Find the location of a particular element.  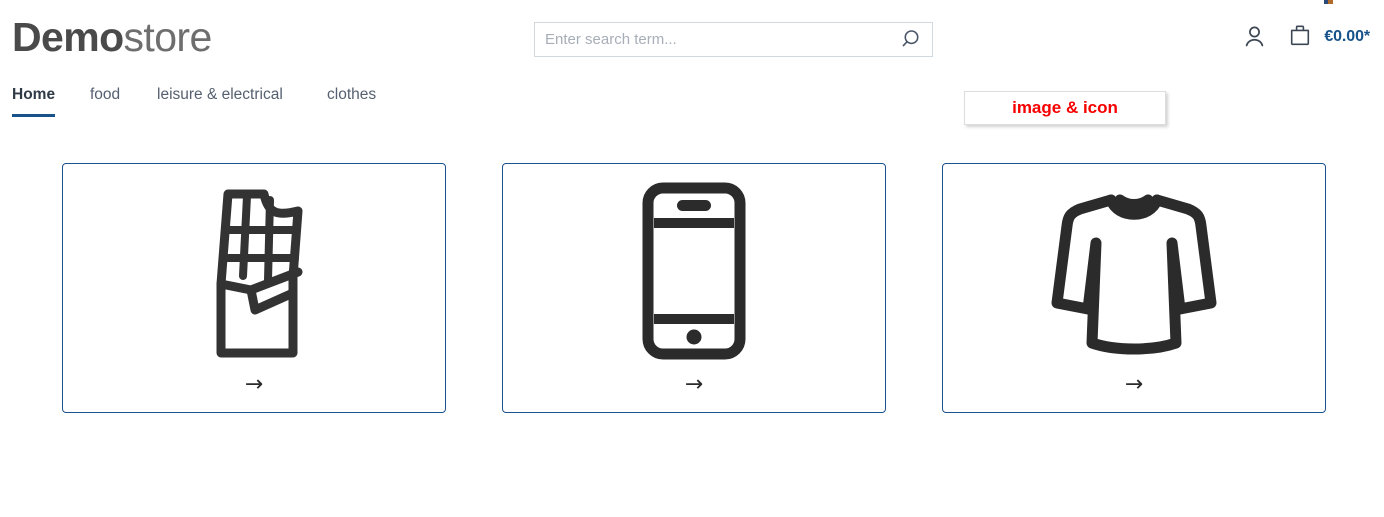

category-card-clothes: → is located at coordinates (1134, 288).